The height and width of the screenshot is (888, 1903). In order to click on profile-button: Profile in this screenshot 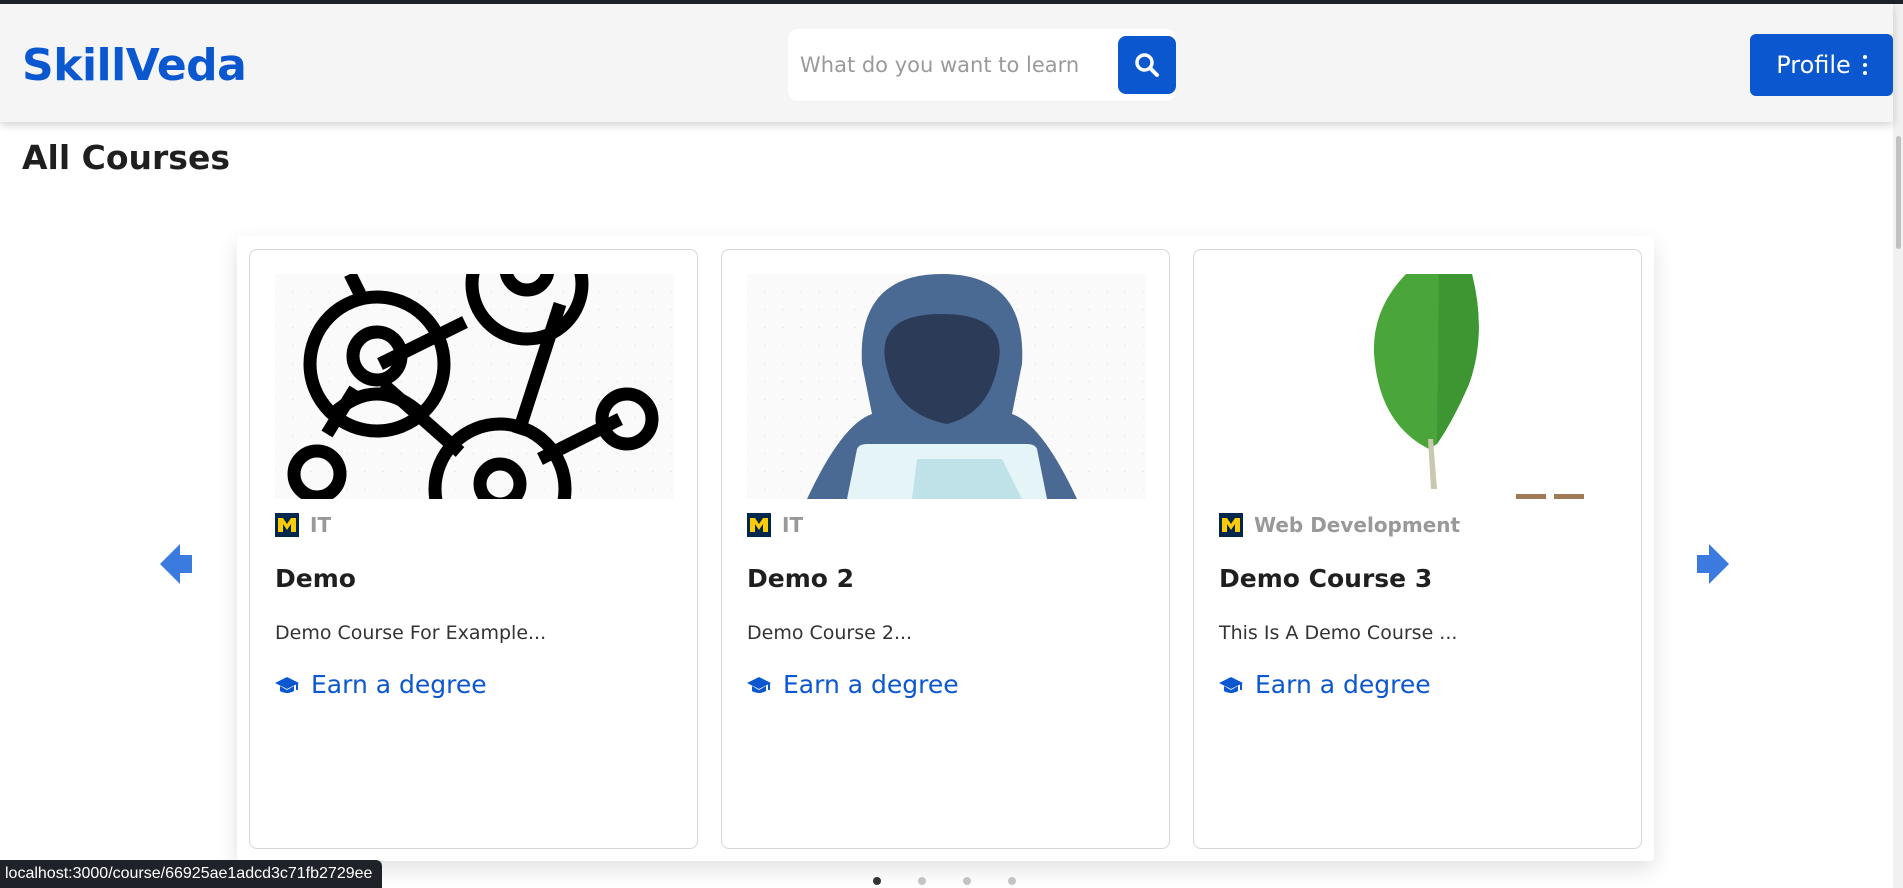, I will do `click(1821, 65)`.